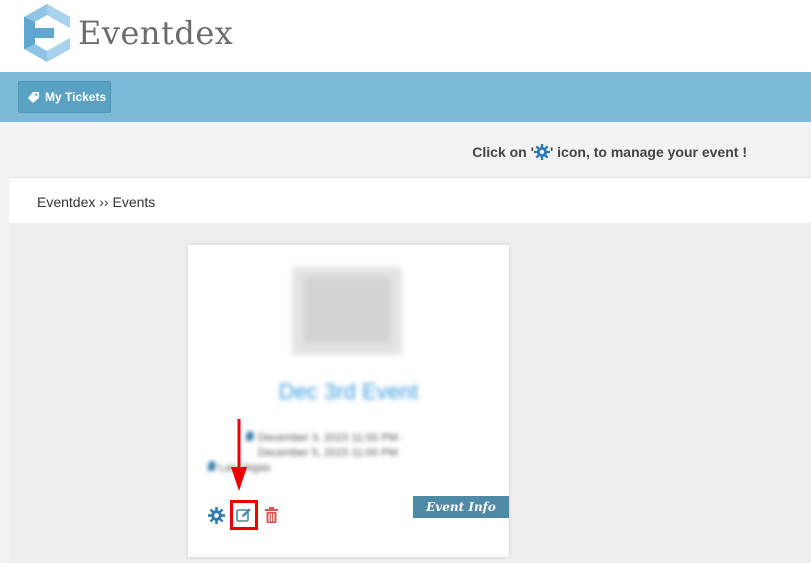  What do you see at coordinates (156, 33) in the screenshot?
I see `brand-name: Eventdex` at bounding box center [156, 33].